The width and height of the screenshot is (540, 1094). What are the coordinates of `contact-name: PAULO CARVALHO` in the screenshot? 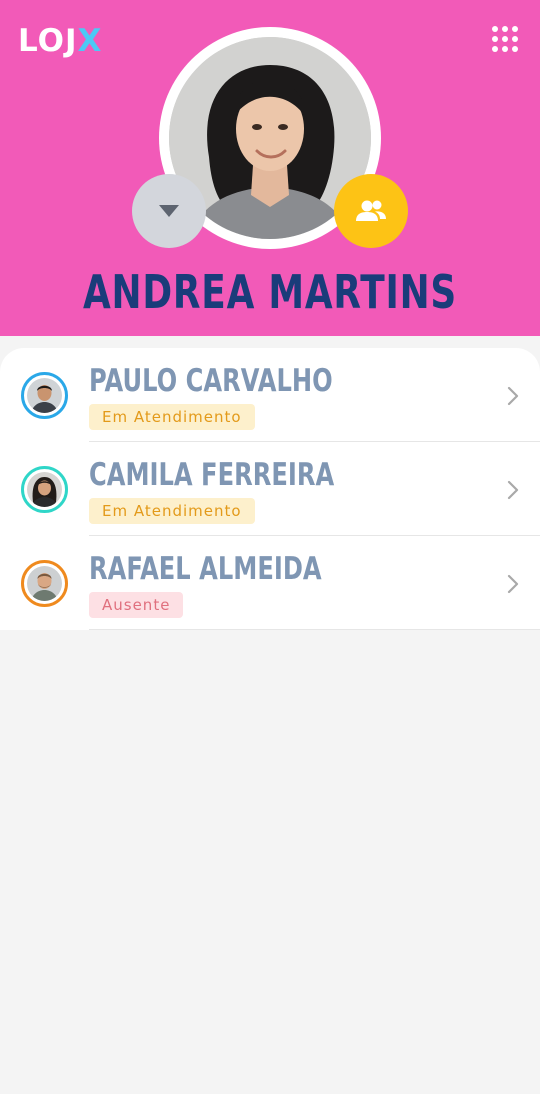 It's located at (211, 381).